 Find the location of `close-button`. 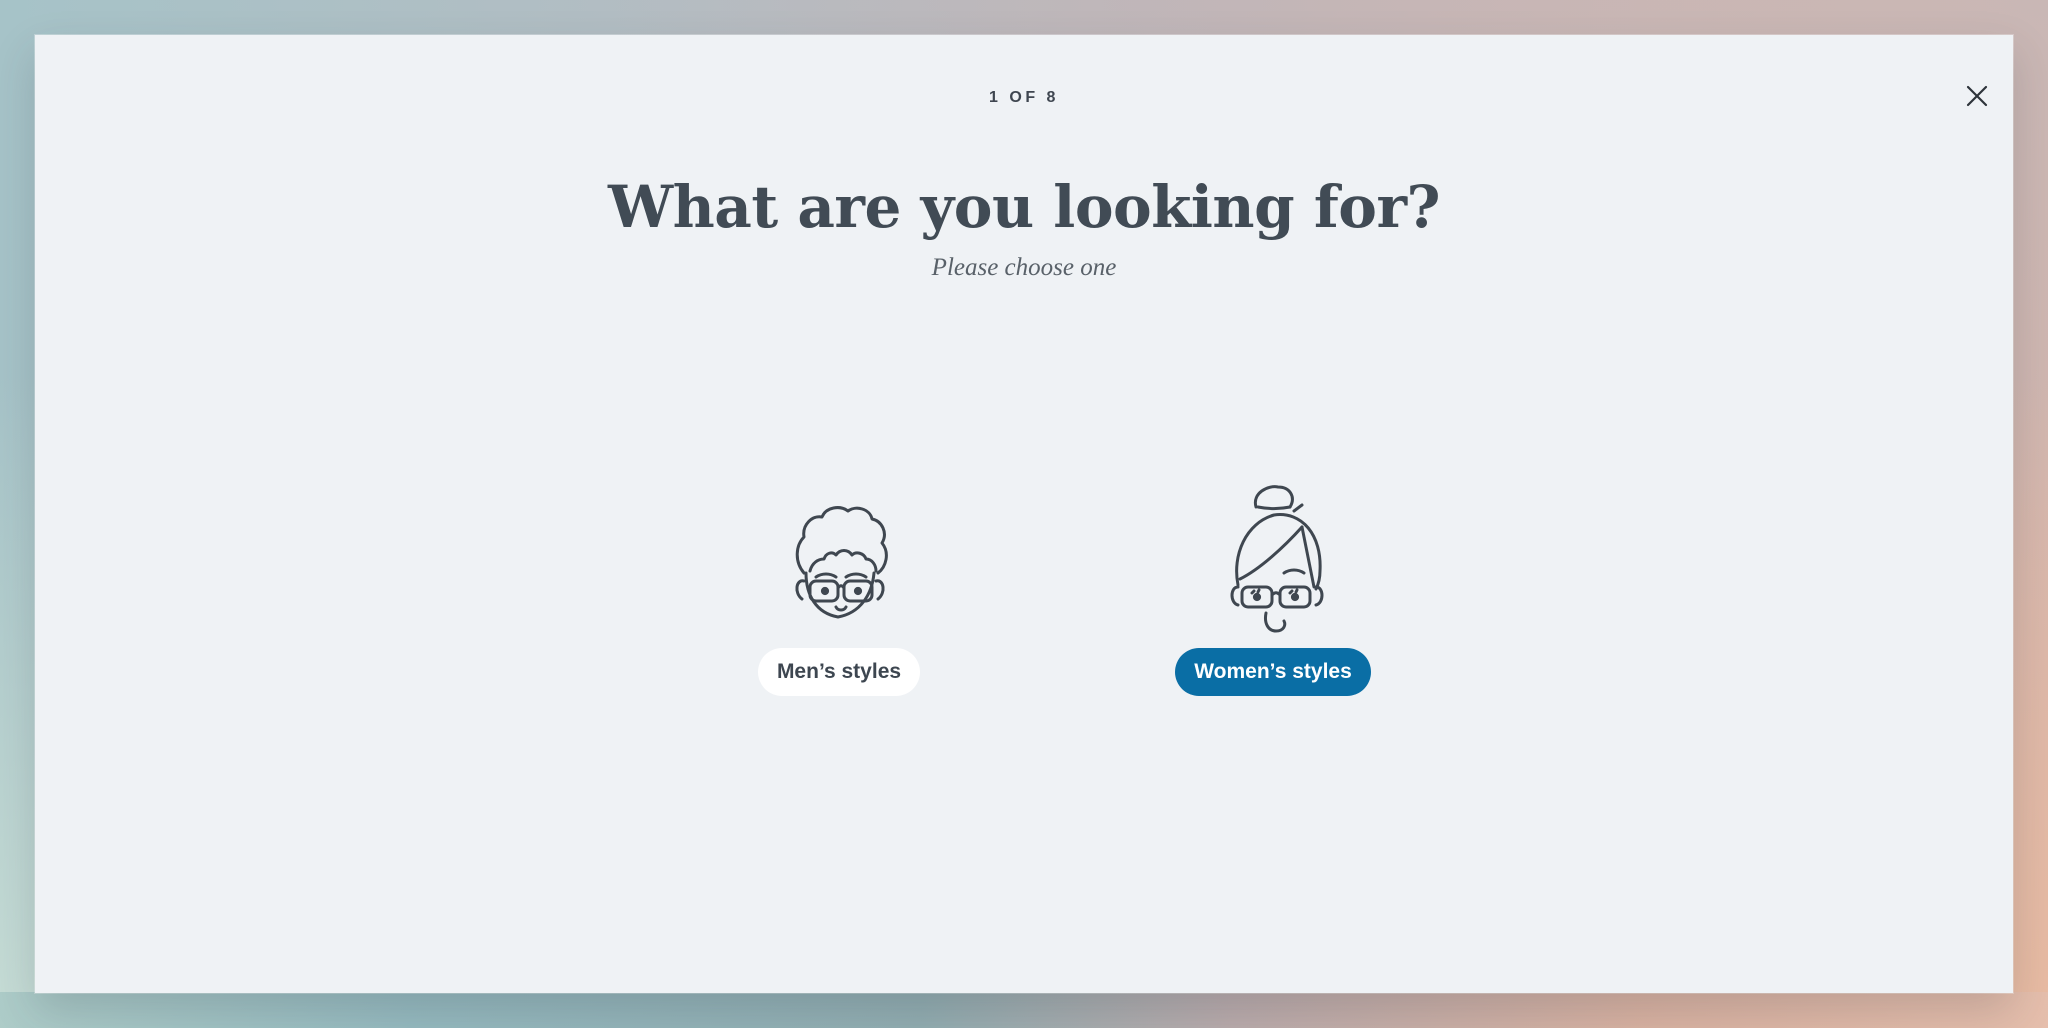

close-button is located at coordinates (1977, 96).